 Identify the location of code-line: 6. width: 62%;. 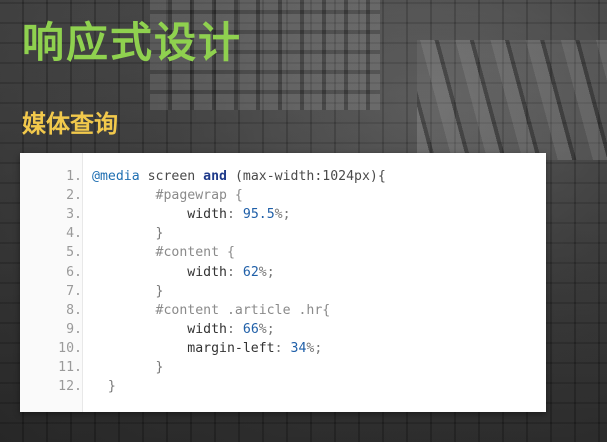
(283, 272).